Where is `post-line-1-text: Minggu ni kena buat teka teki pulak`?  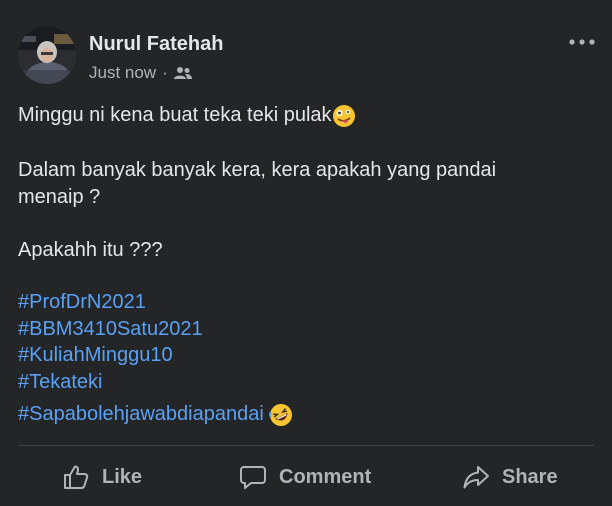 post-line-1-text: Minggu ni kena buat teka teki pulak is located at coordinates (175, 115).